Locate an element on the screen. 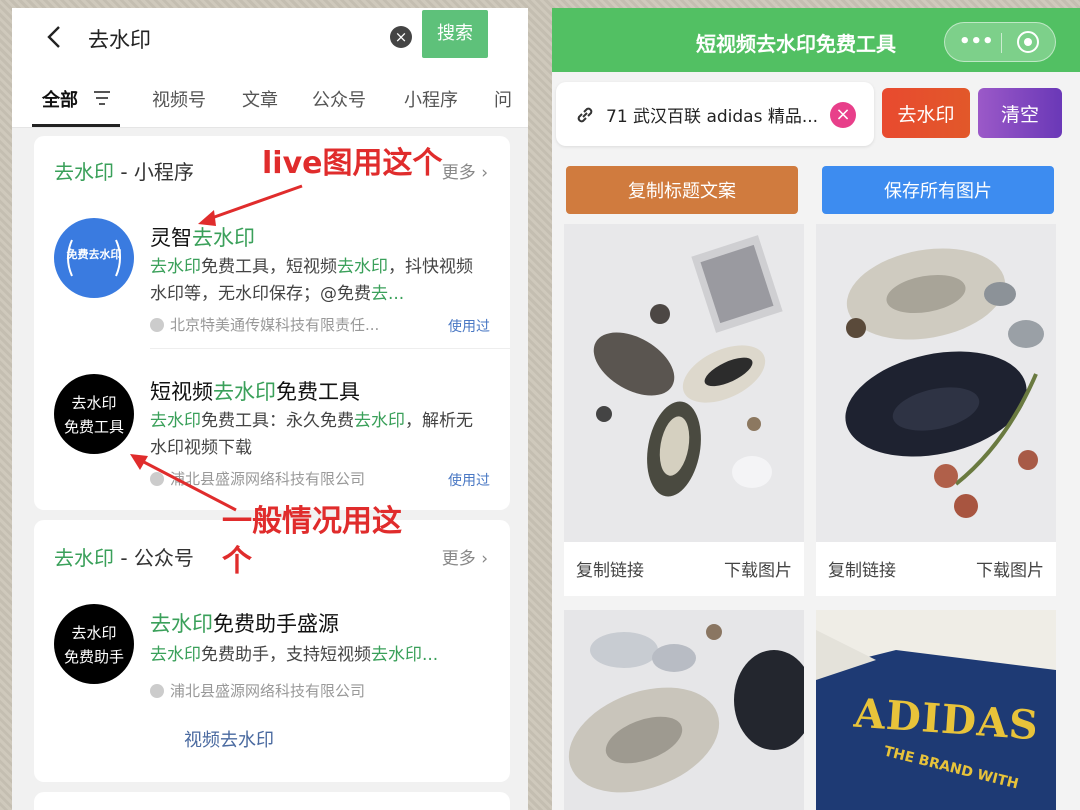  app-header: 短视频去水印免费工具 ••• is located at coordinates (816, 40).